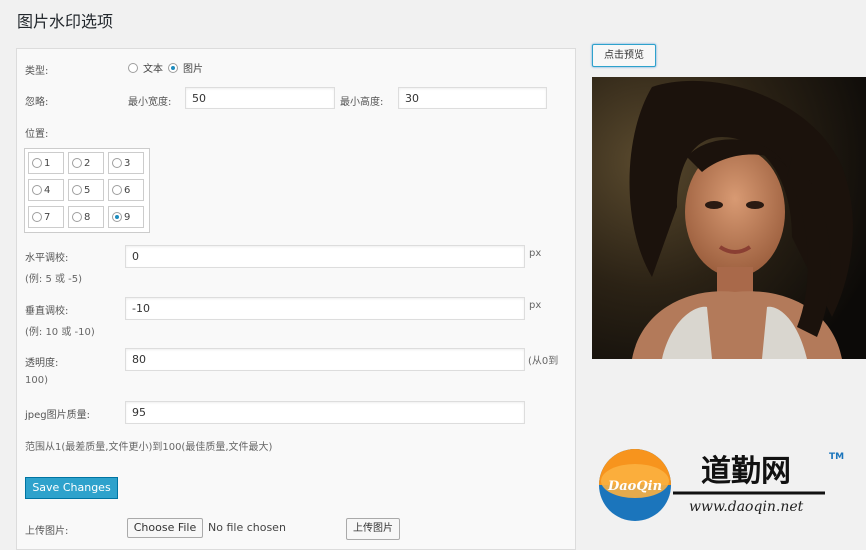 This screenshot has width=866, height=550. I want to click on position-cell-2: 2, so click(86, 163).